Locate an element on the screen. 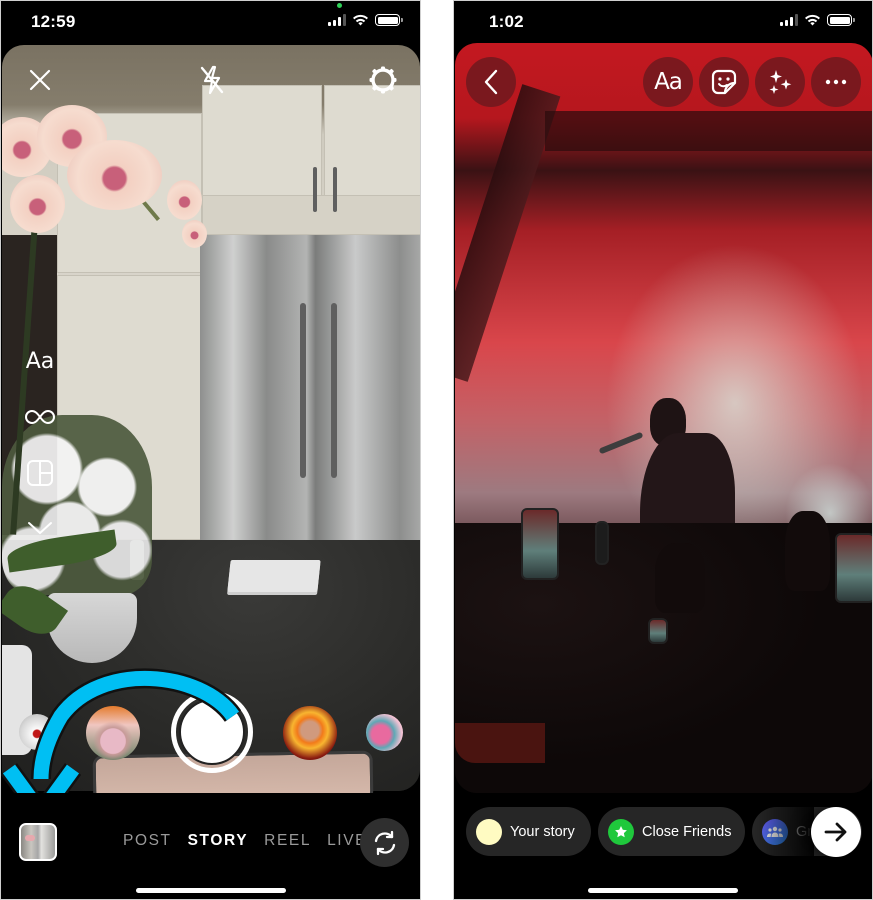 This screenshot has height=900, width=873. more-tools-button is located at coordinates (40, 528).